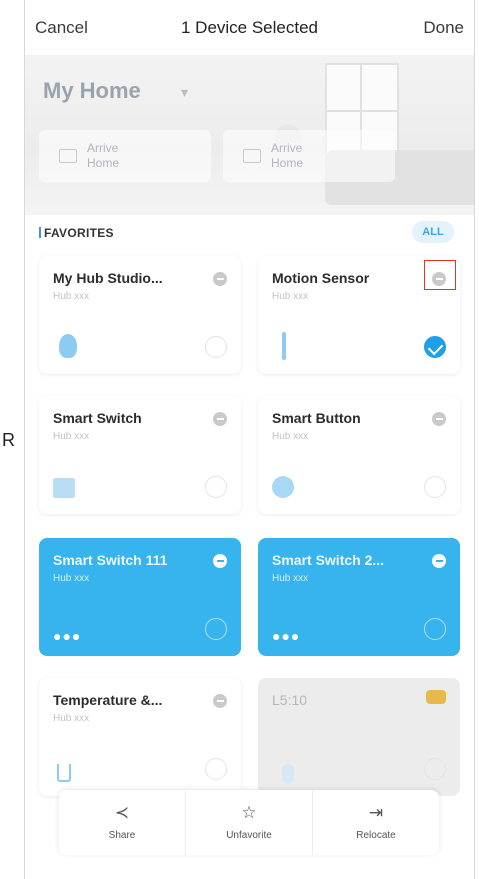 This screenshot has height=879, width=479. What do you see at coordinates (433, 232) in the screenshot?
I see `all-button: ALL` at bounding box center [433, 232].